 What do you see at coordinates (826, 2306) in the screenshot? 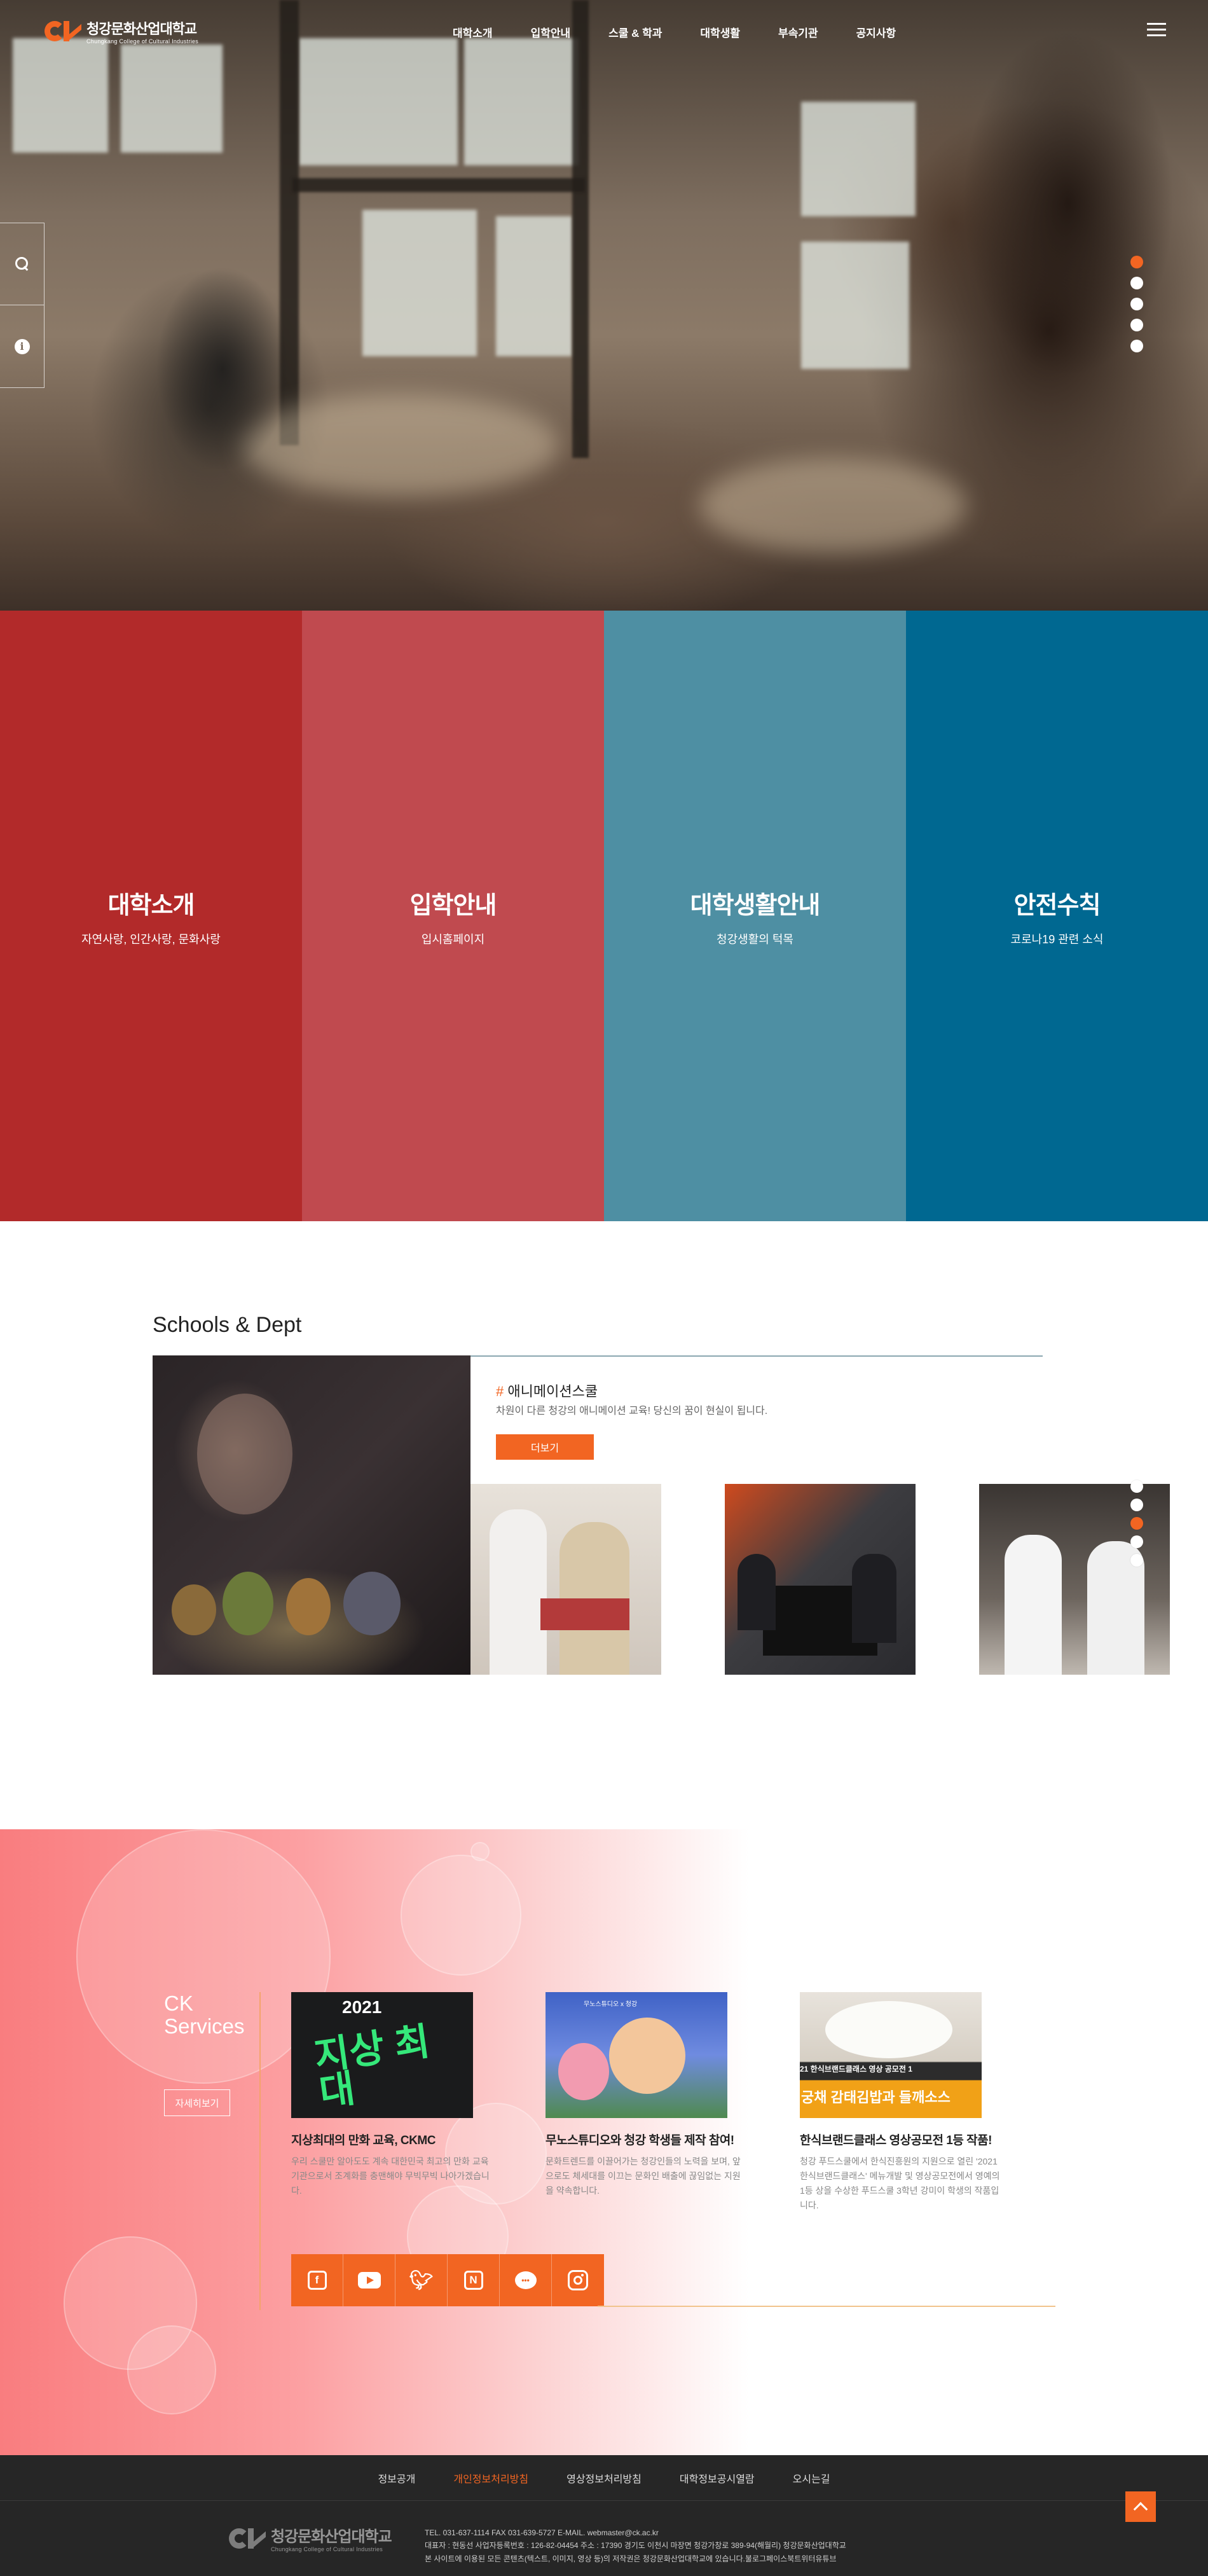
I see `sns-divider` at bounding box center [826, 2306].